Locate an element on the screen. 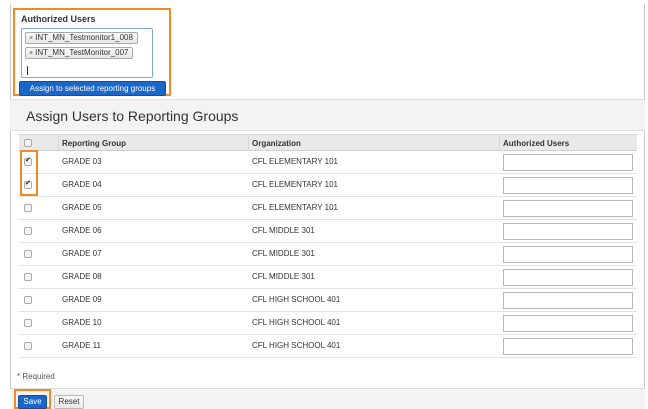  reset-button: Reset is located at coordinates (69, 402).